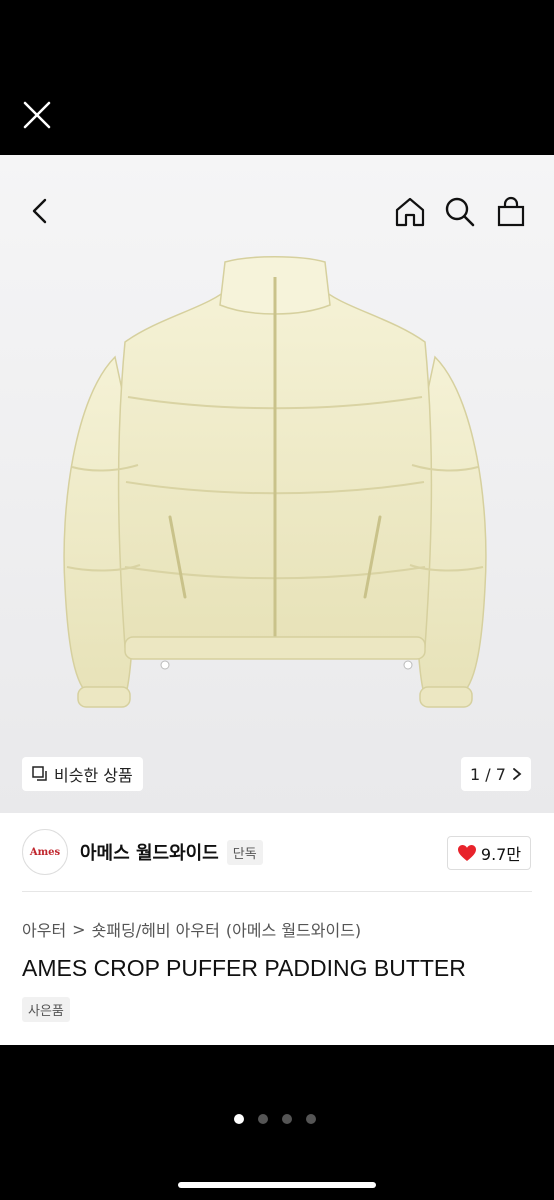 Image resolution: width=554 pixels, height=1200 pixels. I want to click on back-button, so click(40, 213).